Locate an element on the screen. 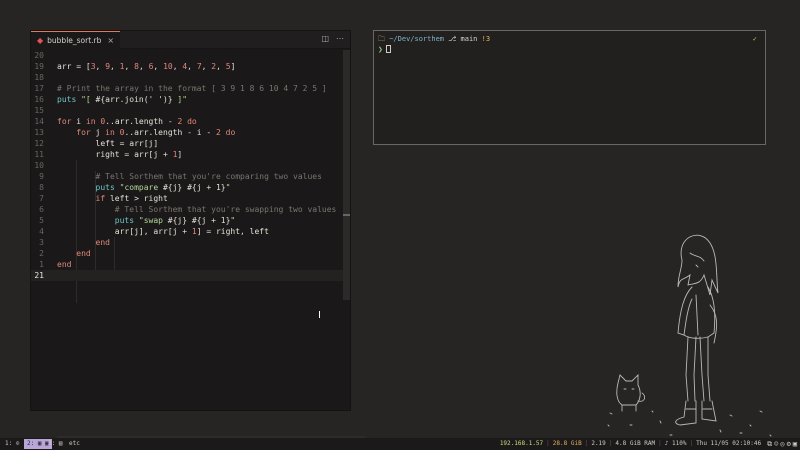  code-line: 21 is located at coordinates (188, 275).